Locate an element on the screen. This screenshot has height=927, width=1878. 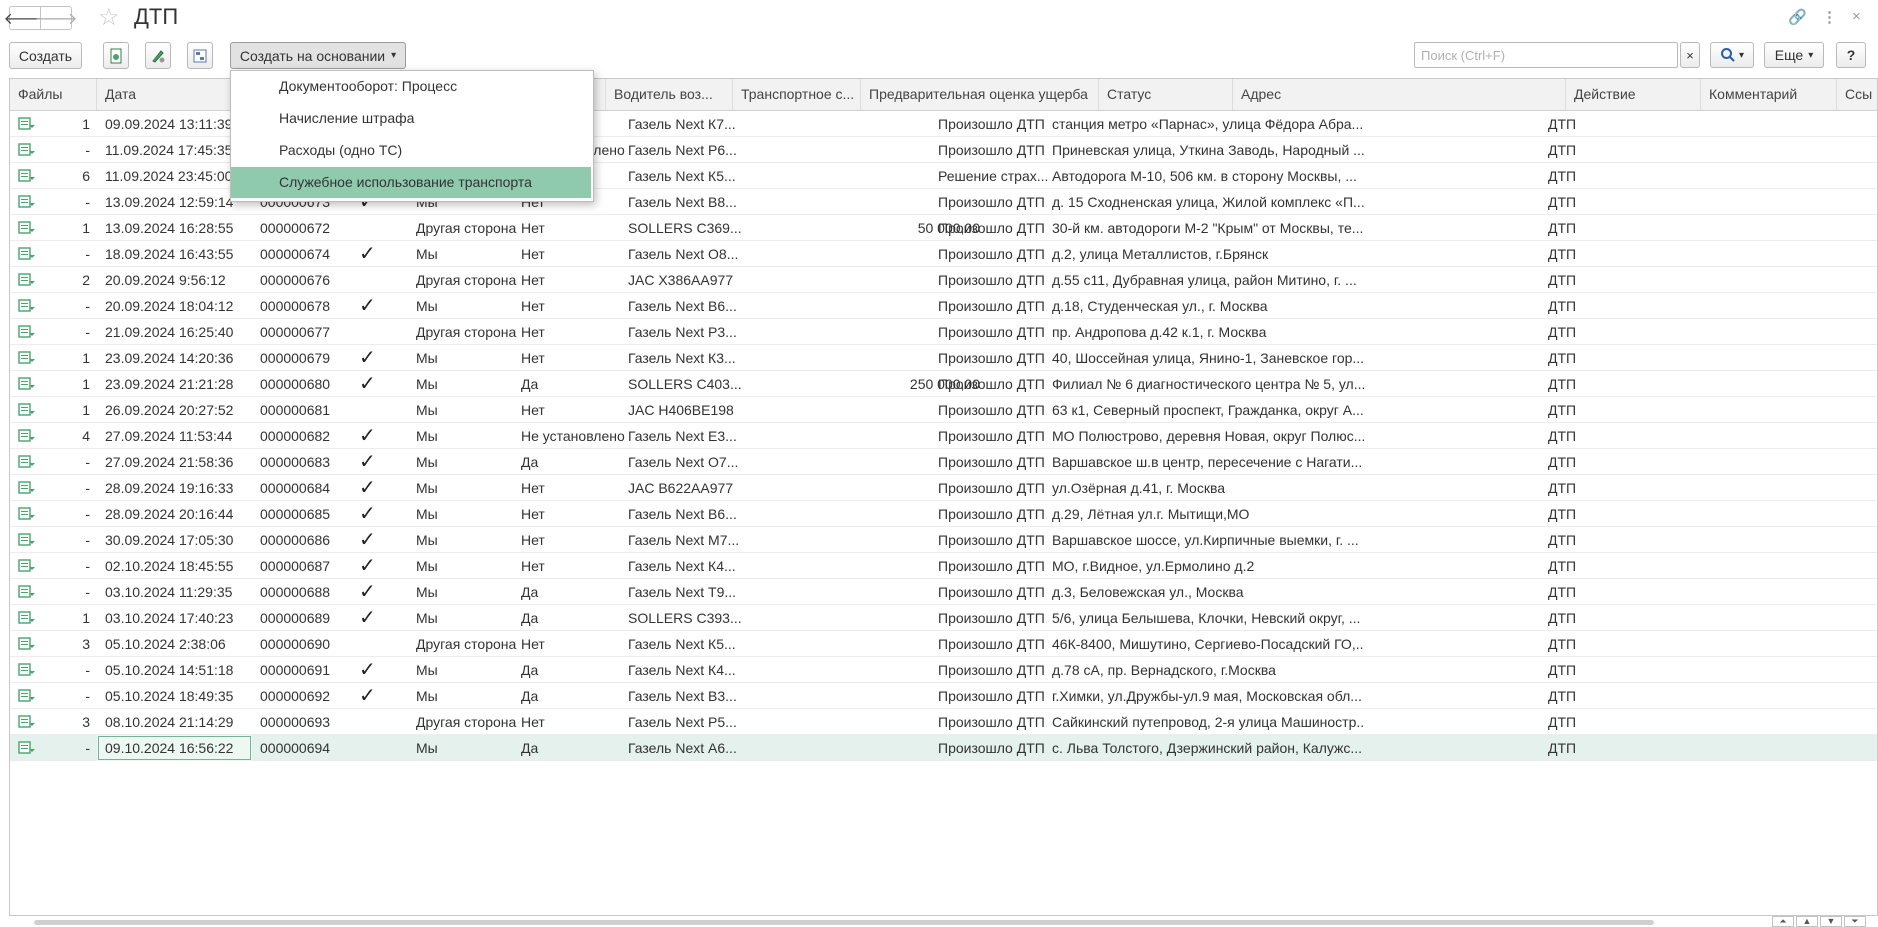
column-address: Адрес is located at coordinates (1399, 94).